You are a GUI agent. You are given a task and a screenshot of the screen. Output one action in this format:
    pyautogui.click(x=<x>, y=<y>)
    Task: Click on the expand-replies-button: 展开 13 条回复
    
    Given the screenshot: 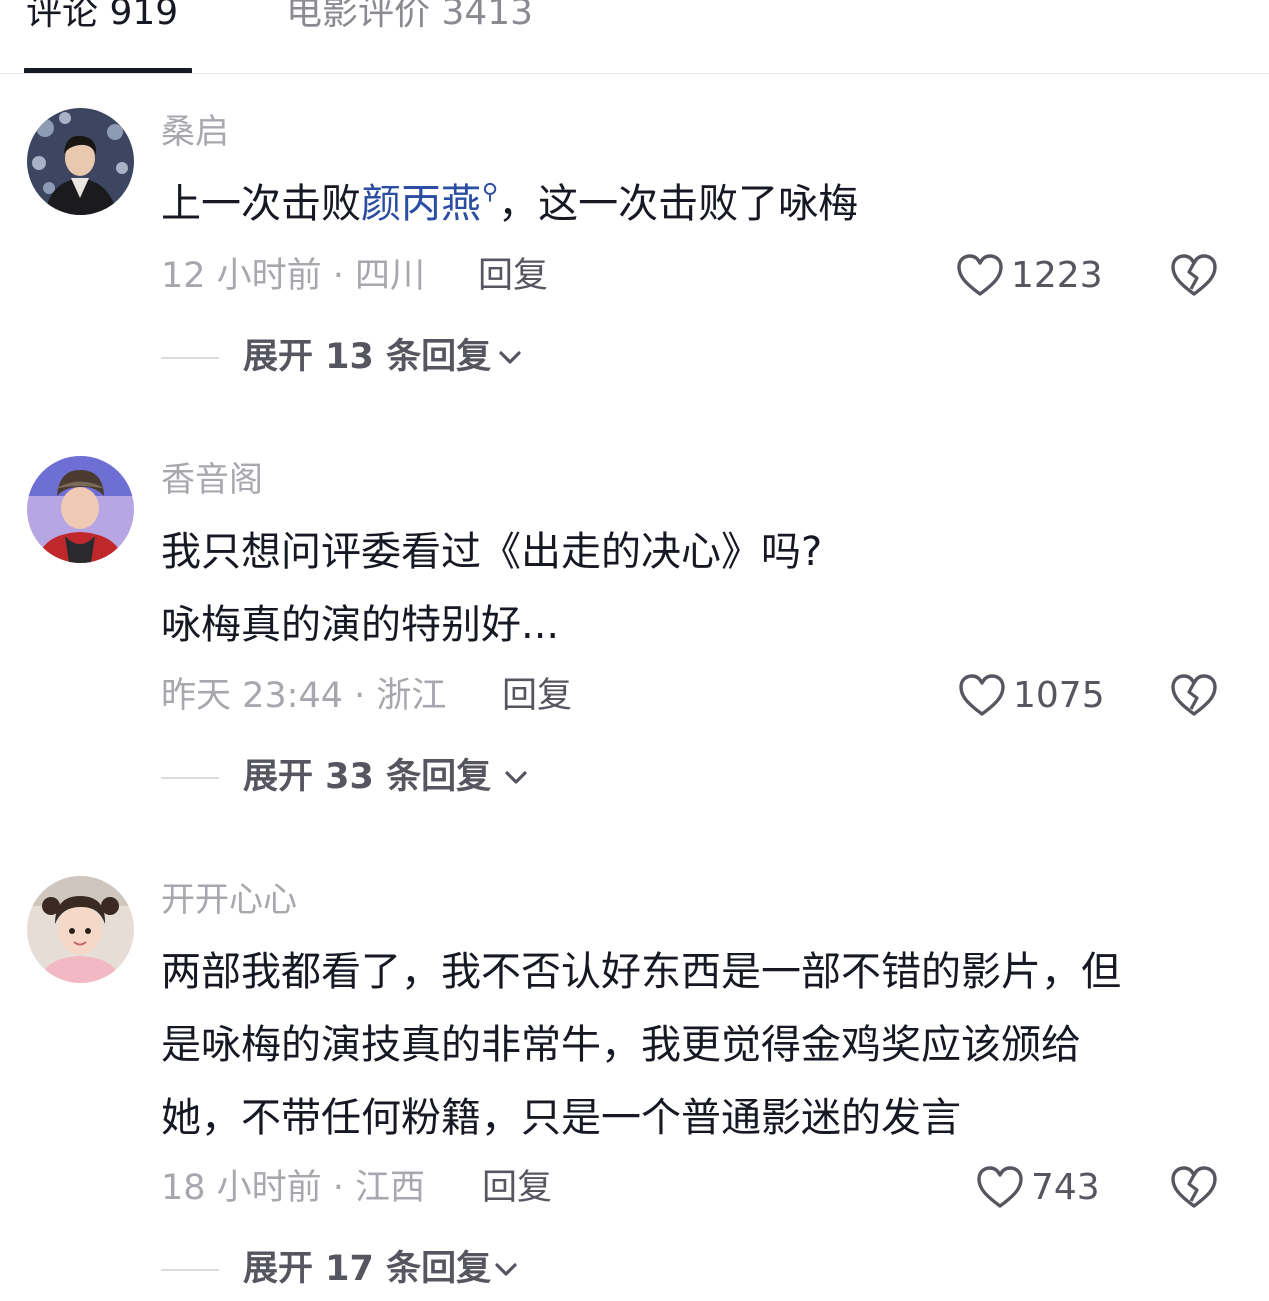 What is the action you would take?
    pyautogui.click(x=346, y=357)
    